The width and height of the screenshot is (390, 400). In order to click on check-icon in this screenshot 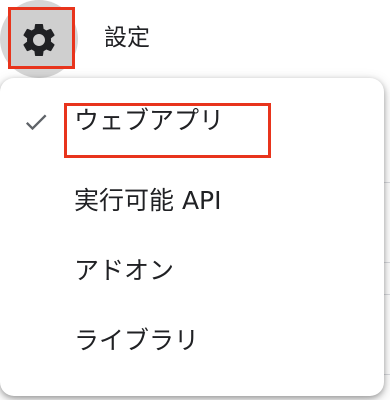, I will do `click(36, 122)`.